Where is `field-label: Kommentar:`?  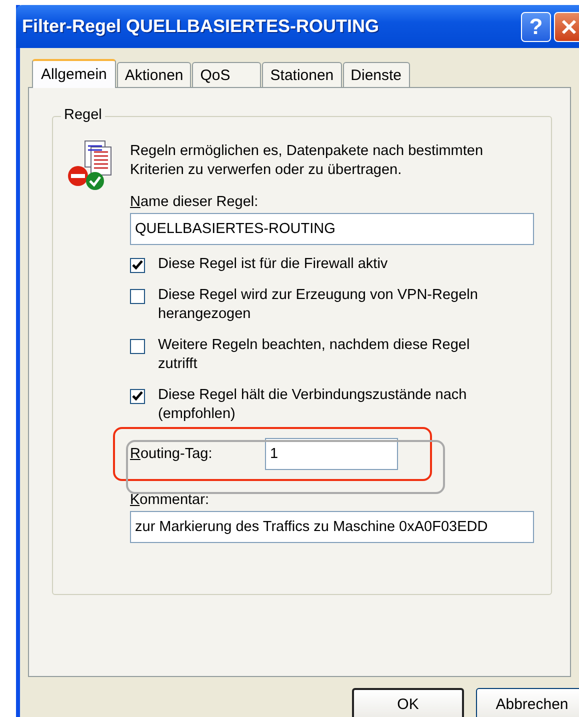
field-label: Kommentar: is located at coordinates (170, 500).